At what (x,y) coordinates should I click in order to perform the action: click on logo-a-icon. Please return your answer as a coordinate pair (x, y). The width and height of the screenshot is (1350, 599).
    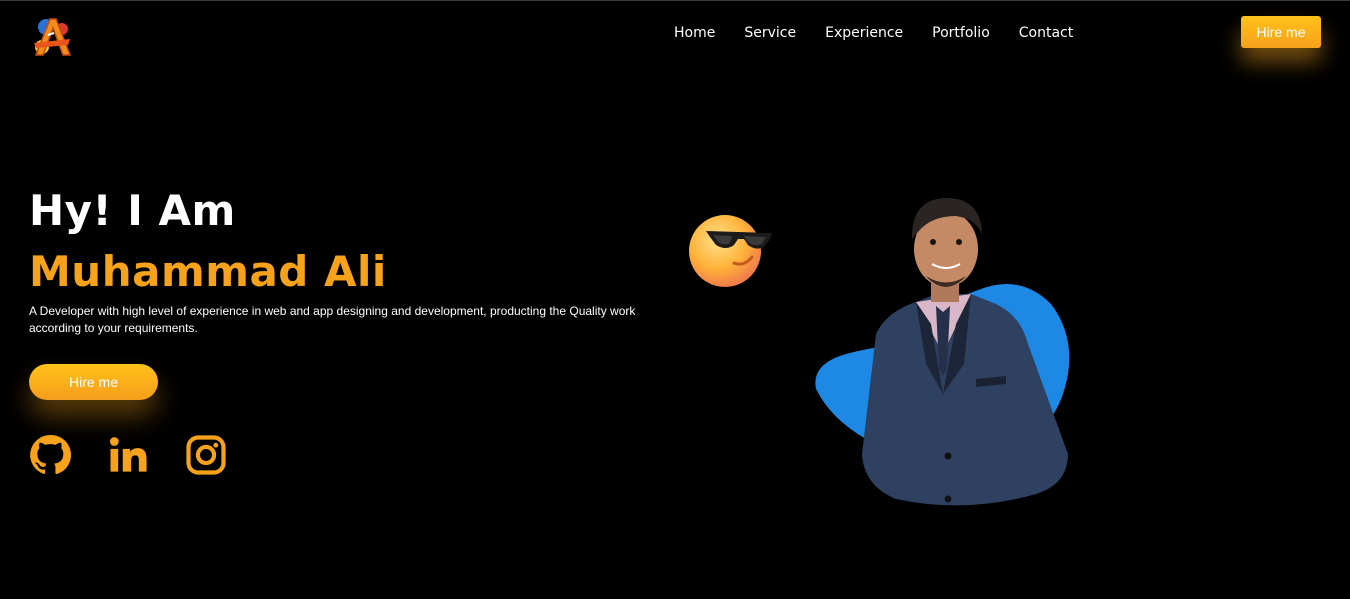
    Looking at the image, I should click on (52, 37).